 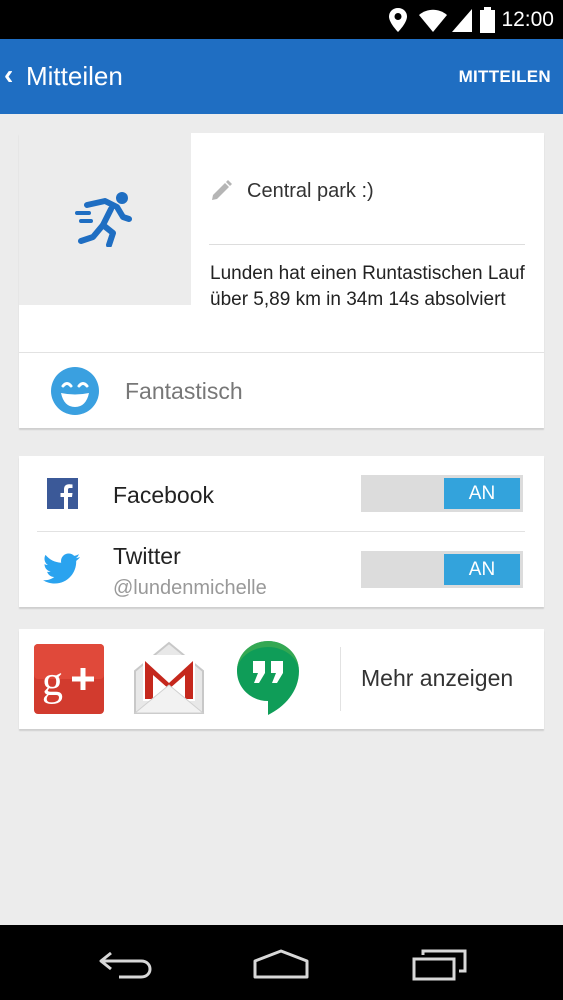 What do you see at coordinates (433, 20) in the screenshot?
I see `wifi-icon` at bounding box center [433, 20].